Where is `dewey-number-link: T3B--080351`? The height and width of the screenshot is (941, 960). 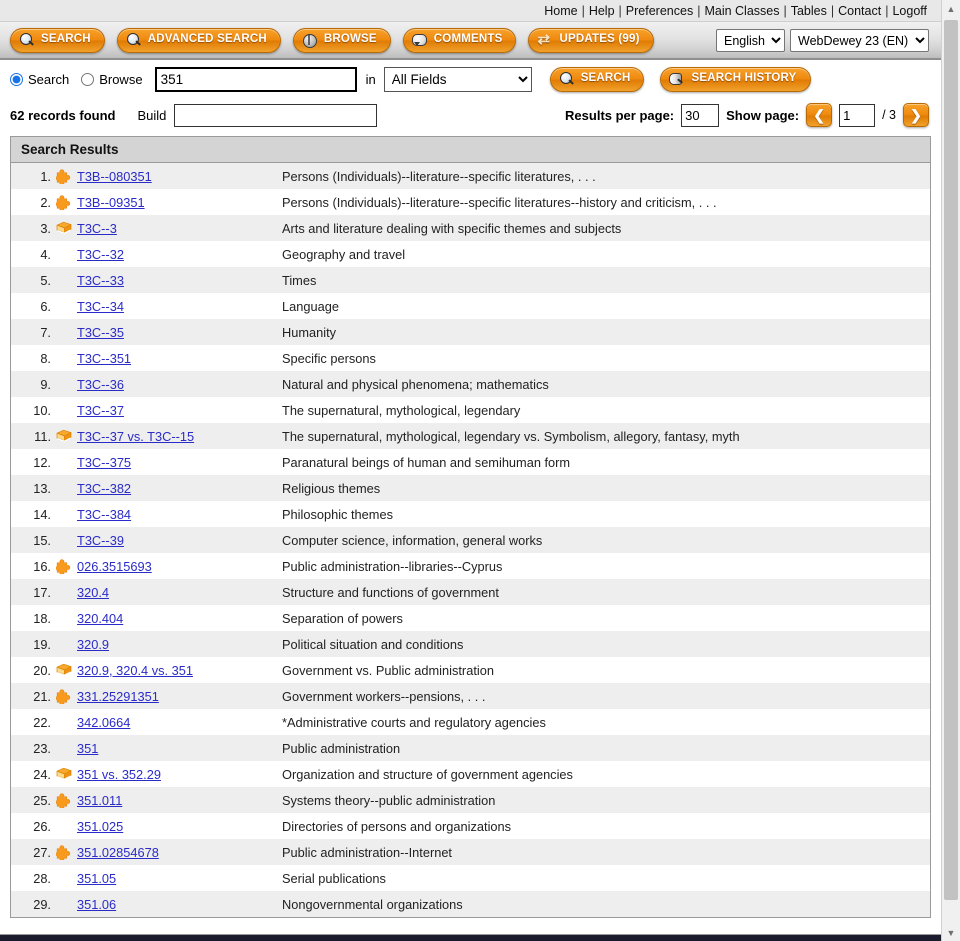 dewey-number-link: T3B--080351 is located at coordinates (114, 176).